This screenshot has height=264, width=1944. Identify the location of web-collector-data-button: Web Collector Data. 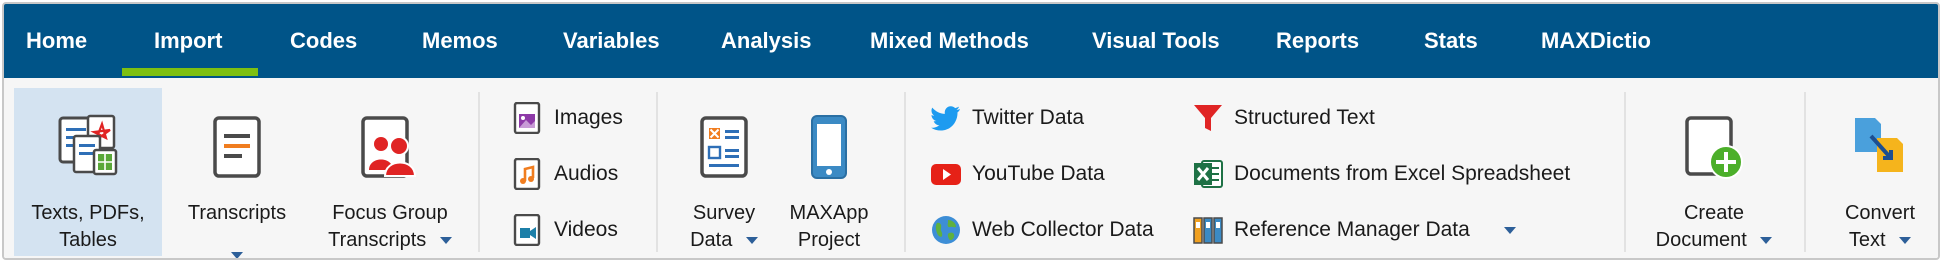
(1050, 230).